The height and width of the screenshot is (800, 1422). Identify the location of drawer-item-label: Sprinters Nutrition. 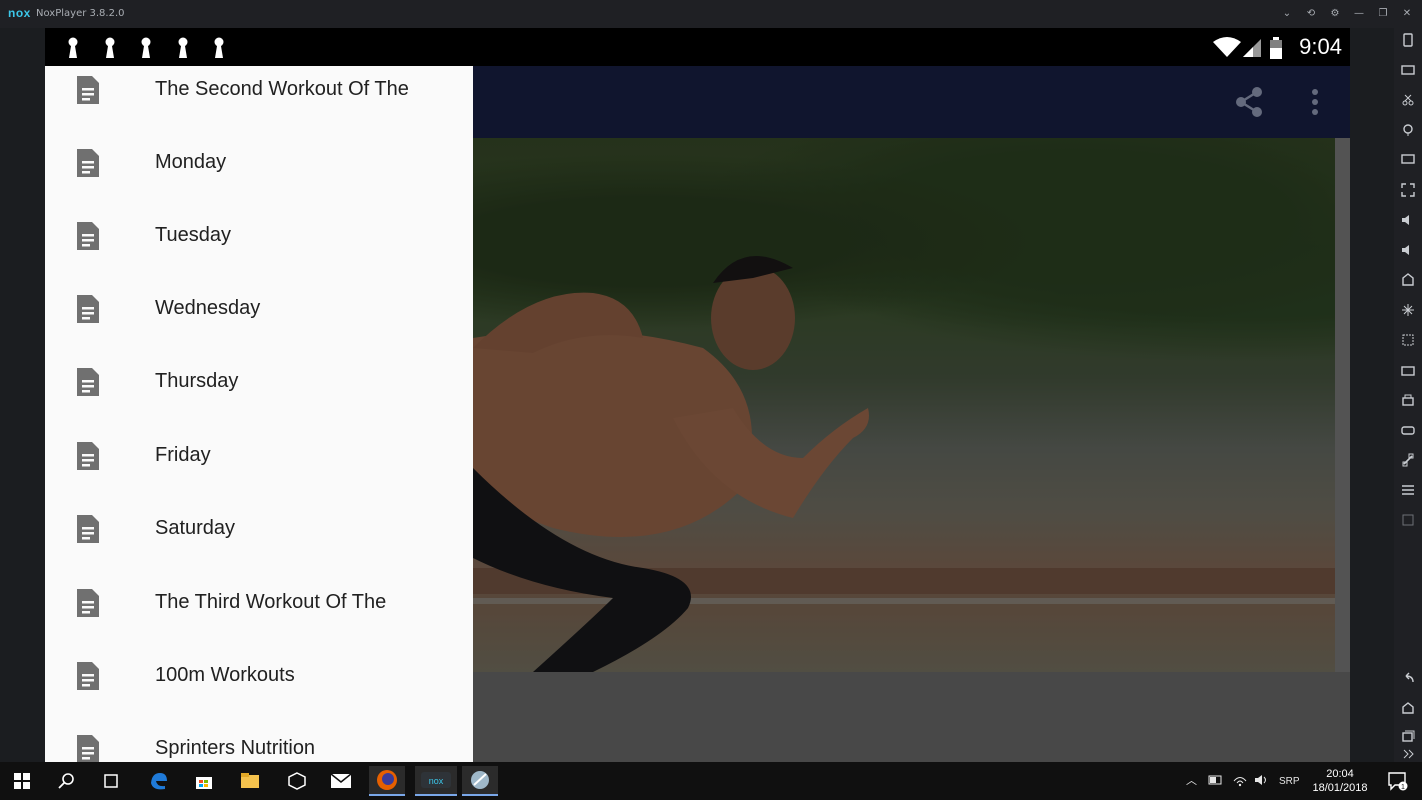
(235, 748).